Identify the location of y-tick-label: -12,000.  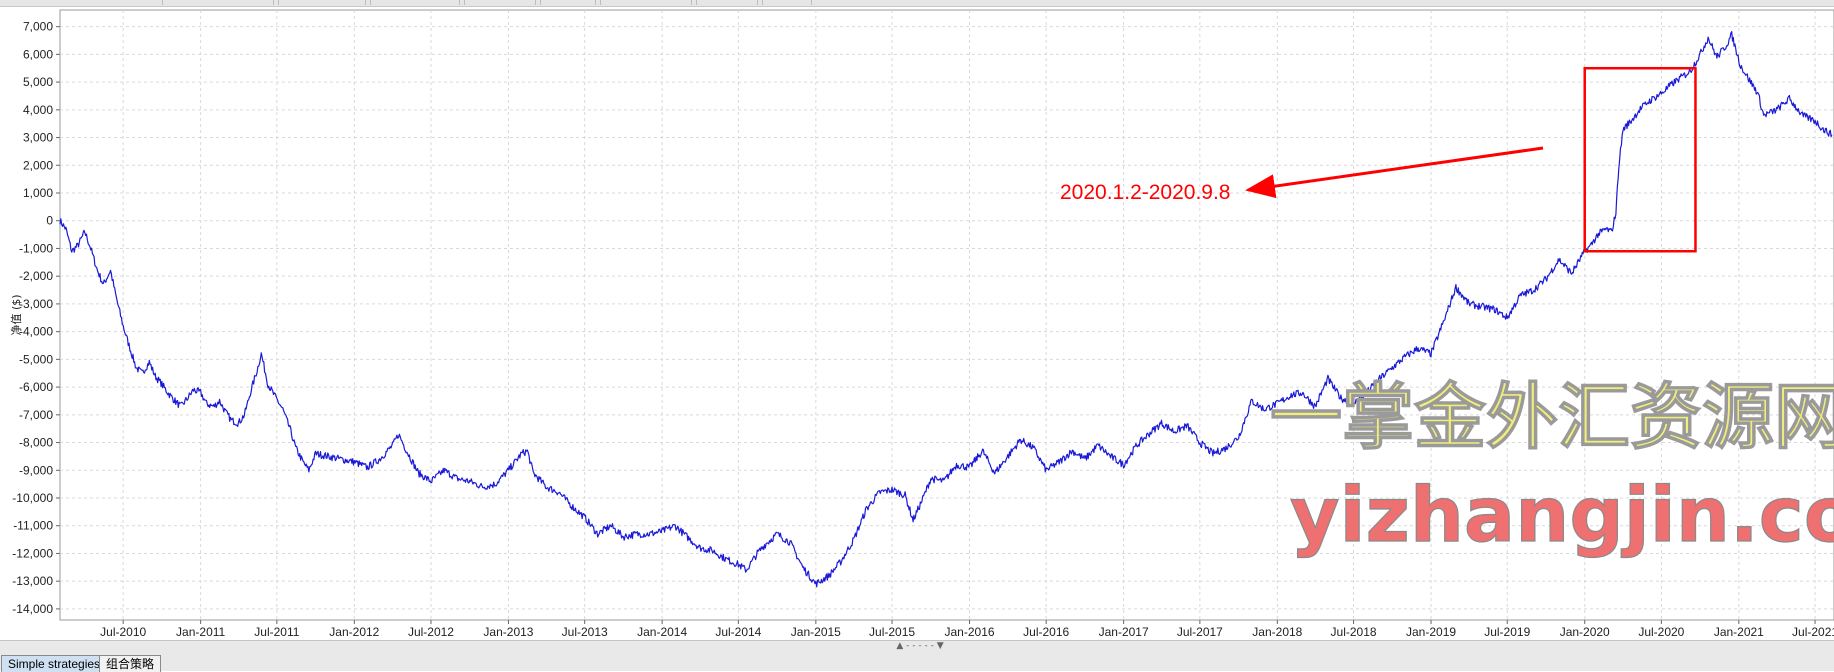
(32, 553).